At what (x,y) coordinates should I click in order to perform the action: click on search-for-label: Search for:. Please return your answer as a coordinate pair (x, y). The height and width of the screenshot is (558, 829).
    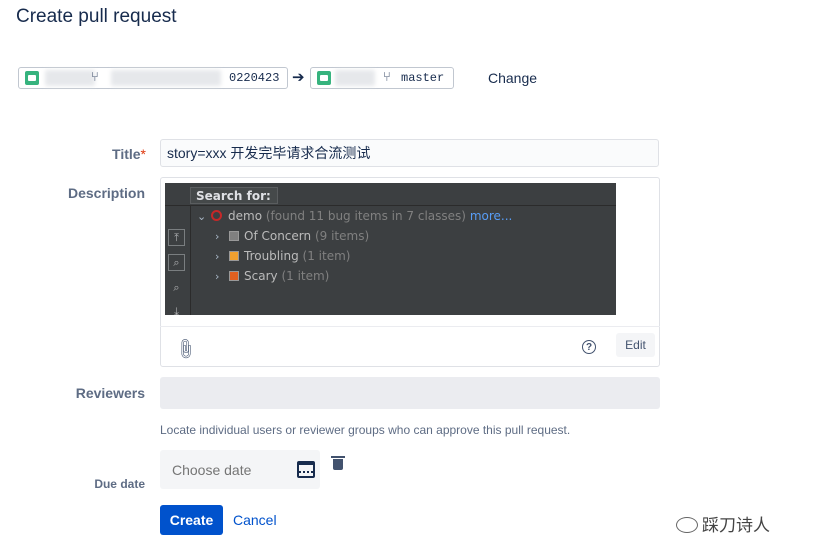
    Looking at the image, I should click on (234, 195).